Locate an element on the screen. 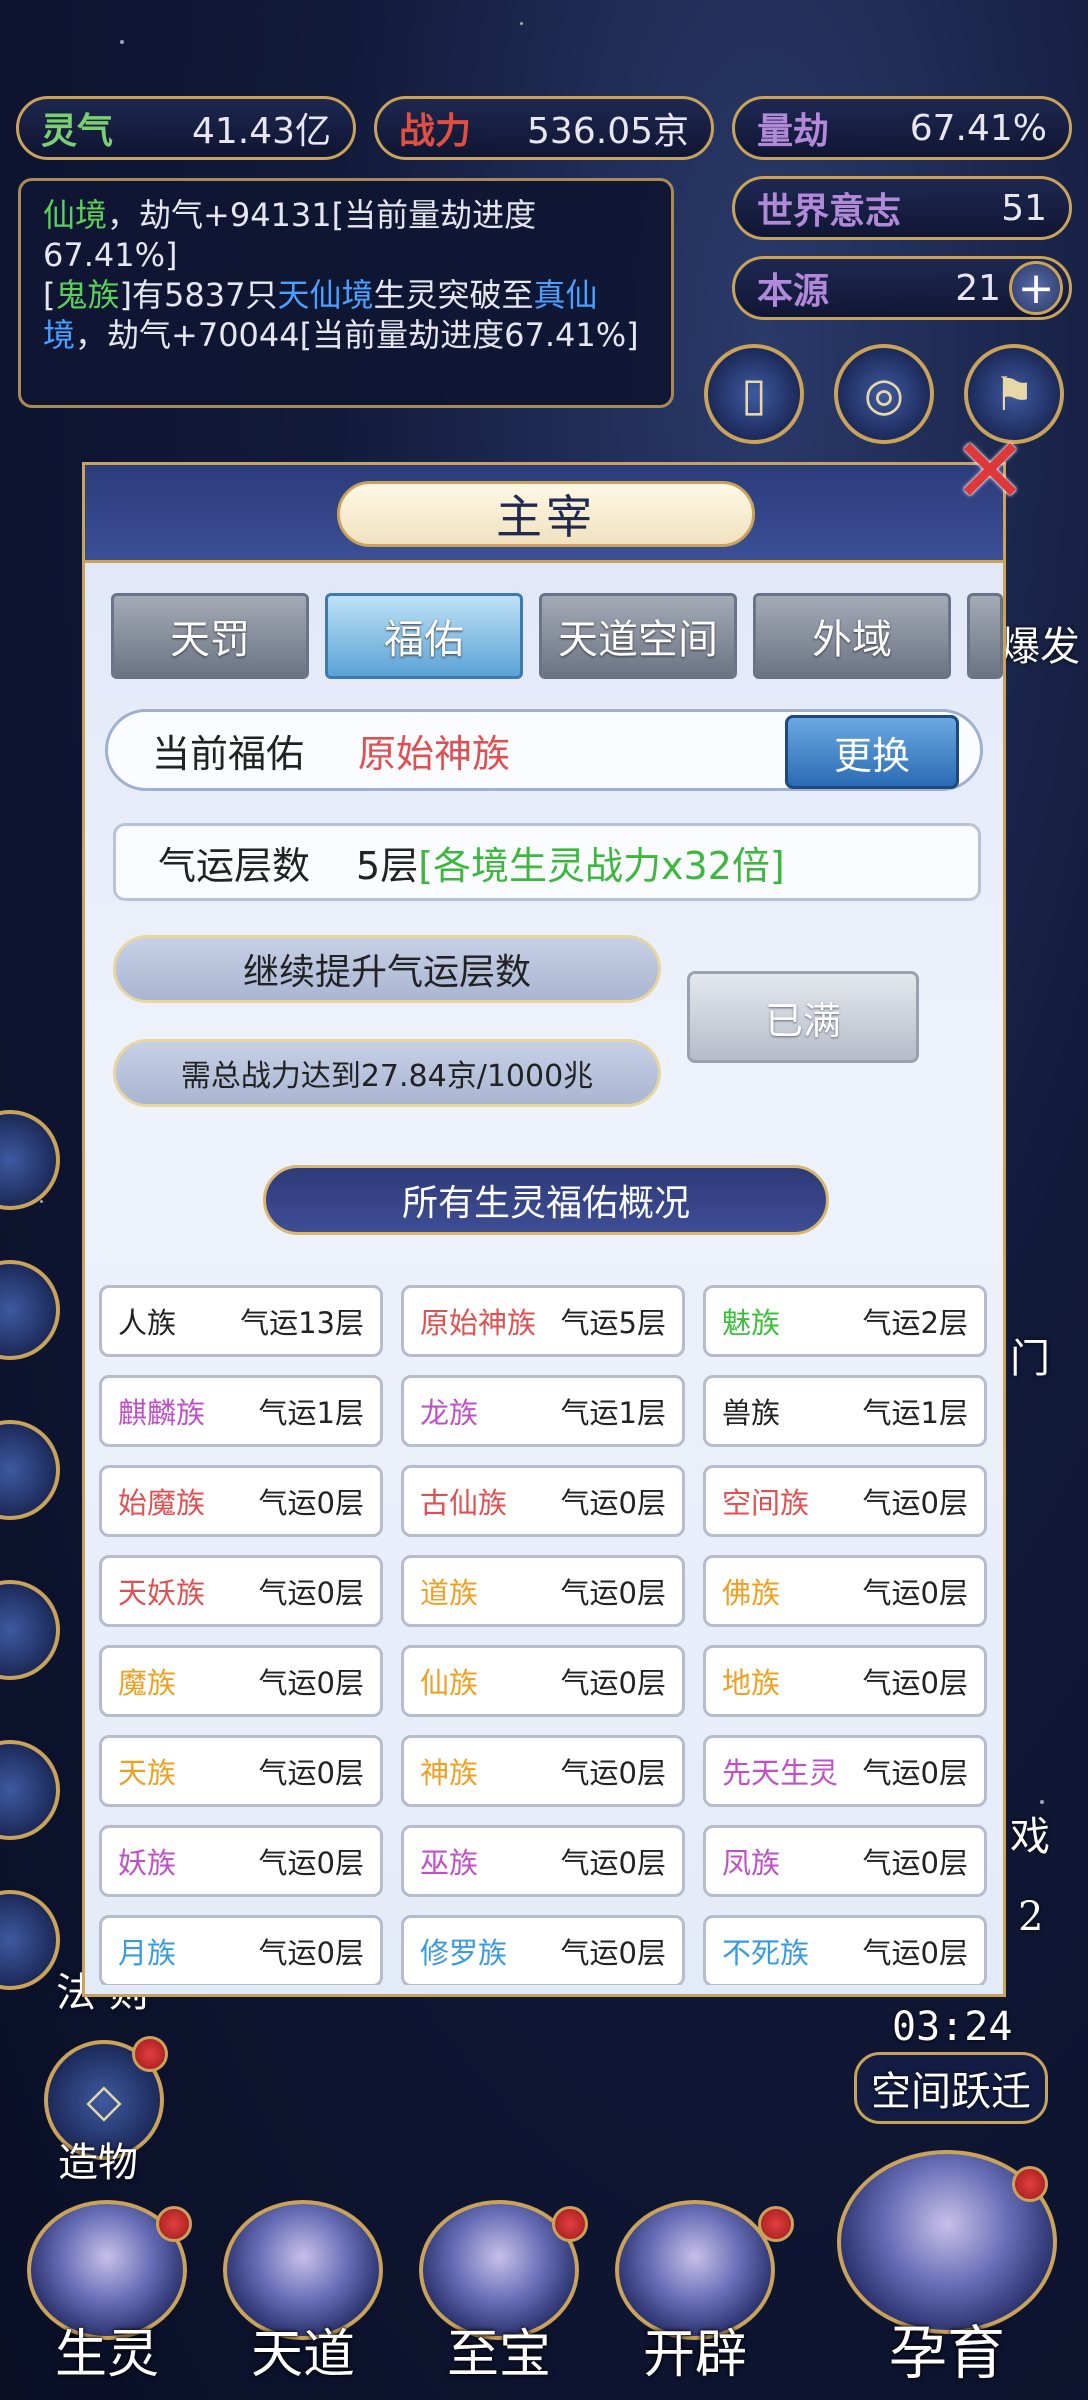 The height and width of the screenshot is (2400, 1088). race-luck-level: 气运5层 is located at coordinates (613, 1323).